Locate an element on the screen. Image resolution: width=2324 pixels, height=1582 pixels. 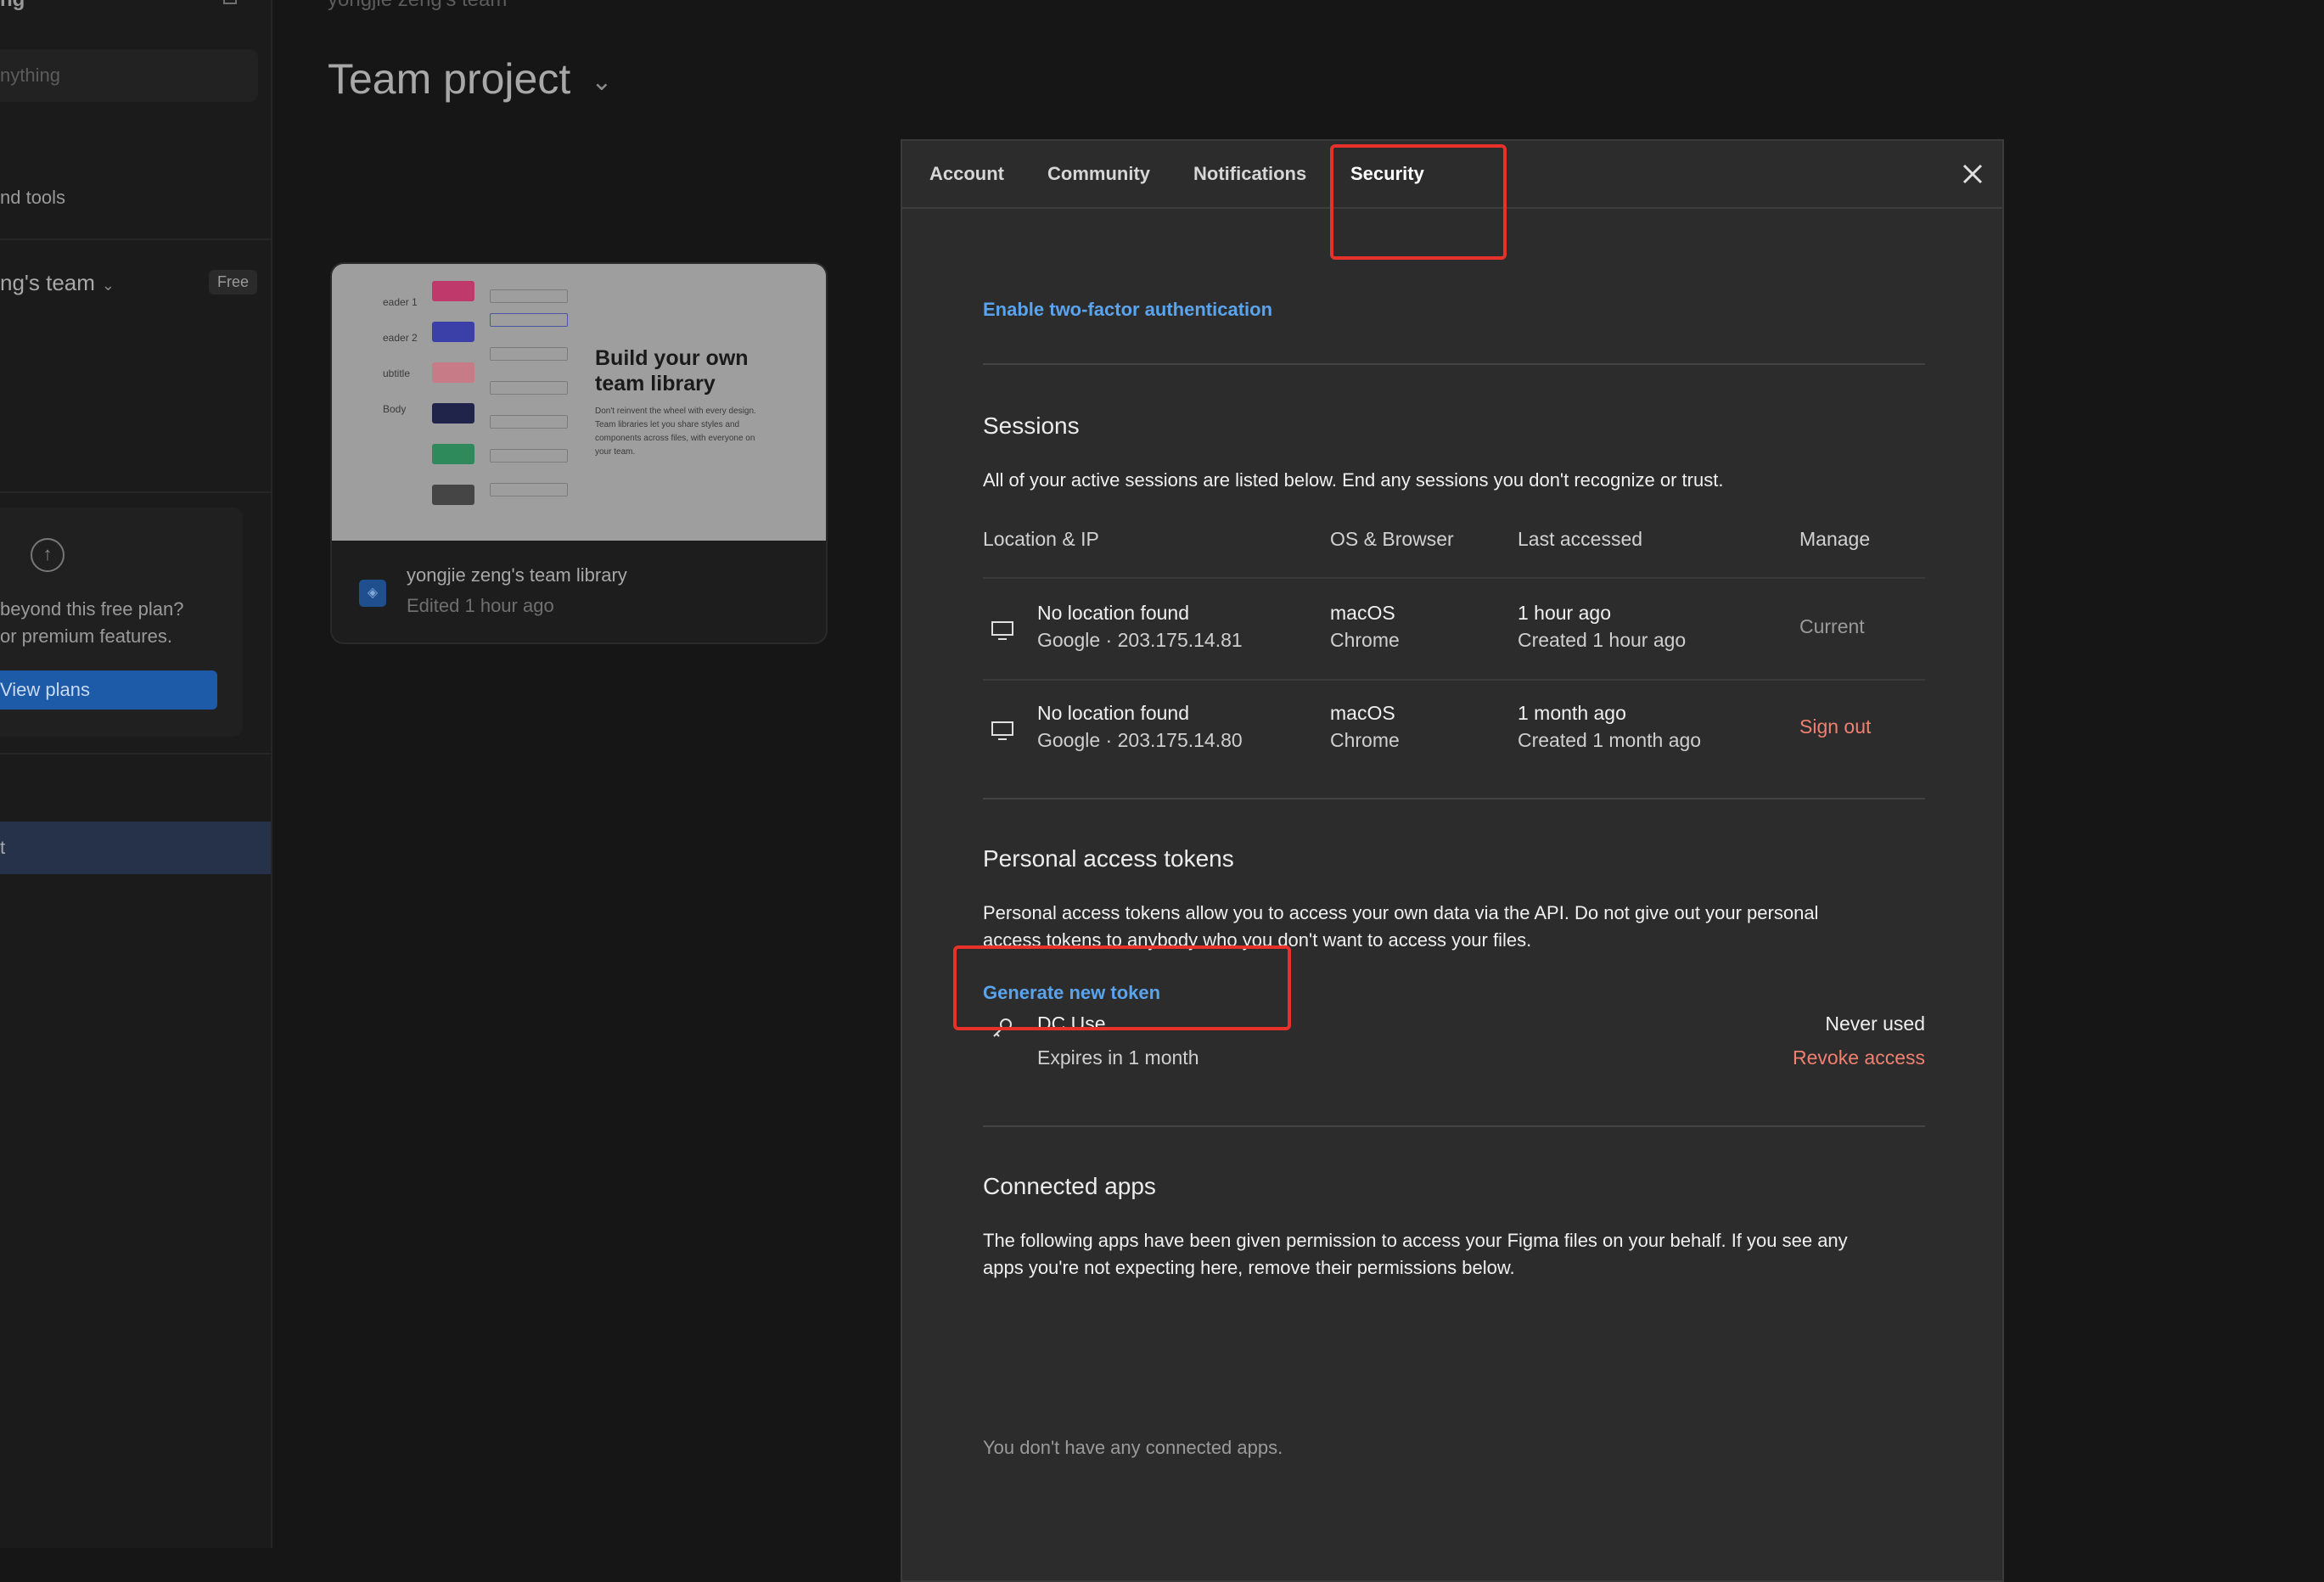
column-header: Location & IP is located at coordinates (1041, 539).